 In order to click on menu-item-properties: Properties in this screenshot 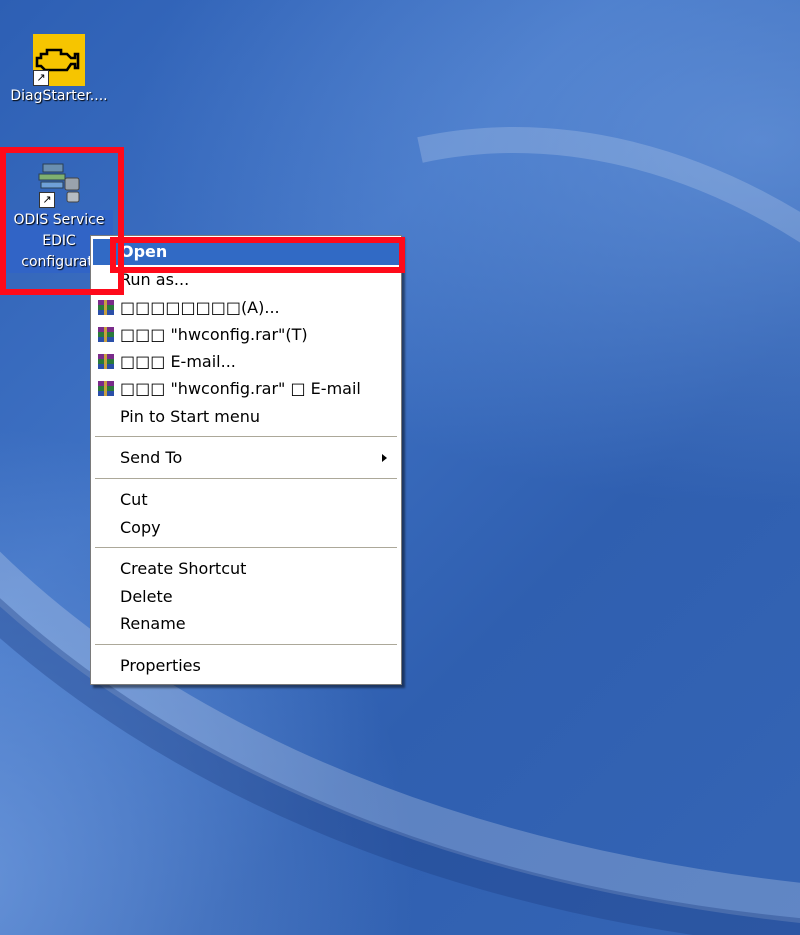, I will do `click(246, 666)`.